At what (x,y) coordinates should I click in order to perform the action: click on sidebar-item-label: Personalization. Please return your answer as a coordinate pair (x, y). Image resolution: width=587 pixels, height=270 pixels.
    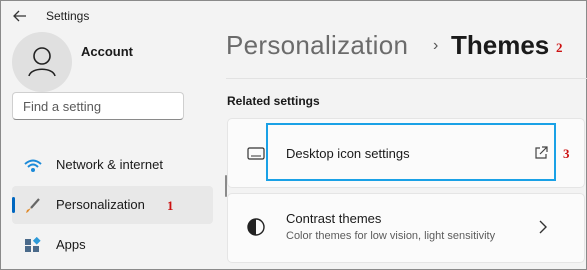
    Looking at the image, I should click on (100, 204).